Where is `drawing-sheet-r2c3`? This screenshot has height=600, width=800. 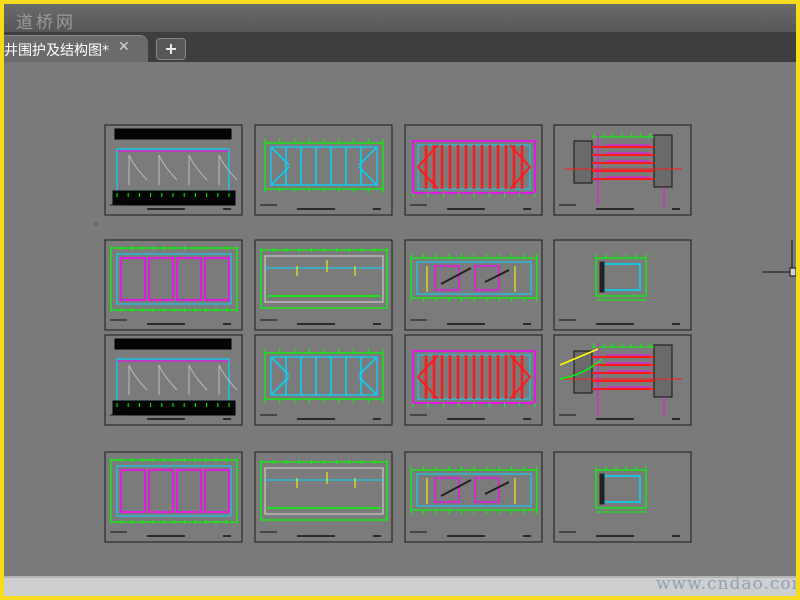
drawing-sheet-r2c3 is located at coordinates (473, 285).